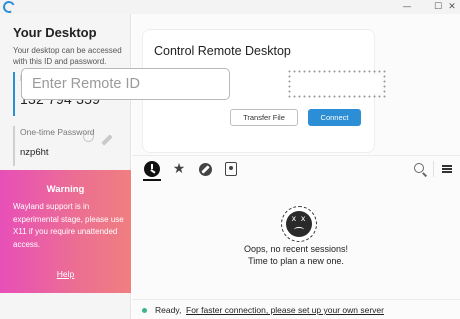 This screenshot has height=319, width=460. I want to click on compass-icon, so click(205, 169).